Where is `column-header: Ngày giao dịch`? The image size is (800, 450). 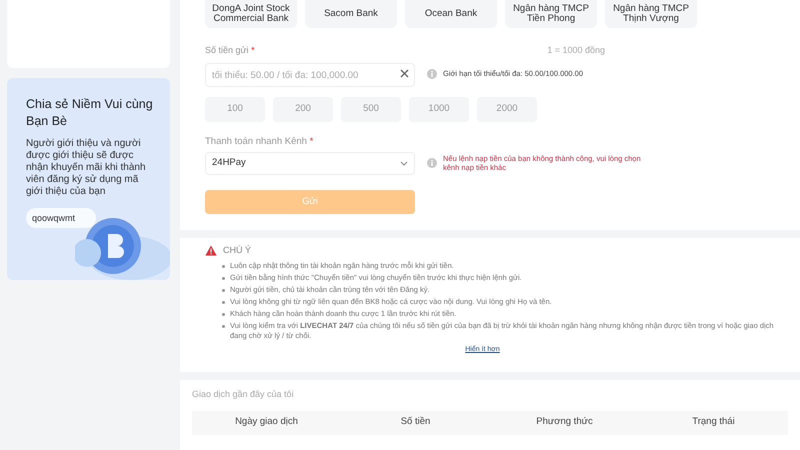 column-header: Ngày giao dịch is located at coordinates (266, 422).